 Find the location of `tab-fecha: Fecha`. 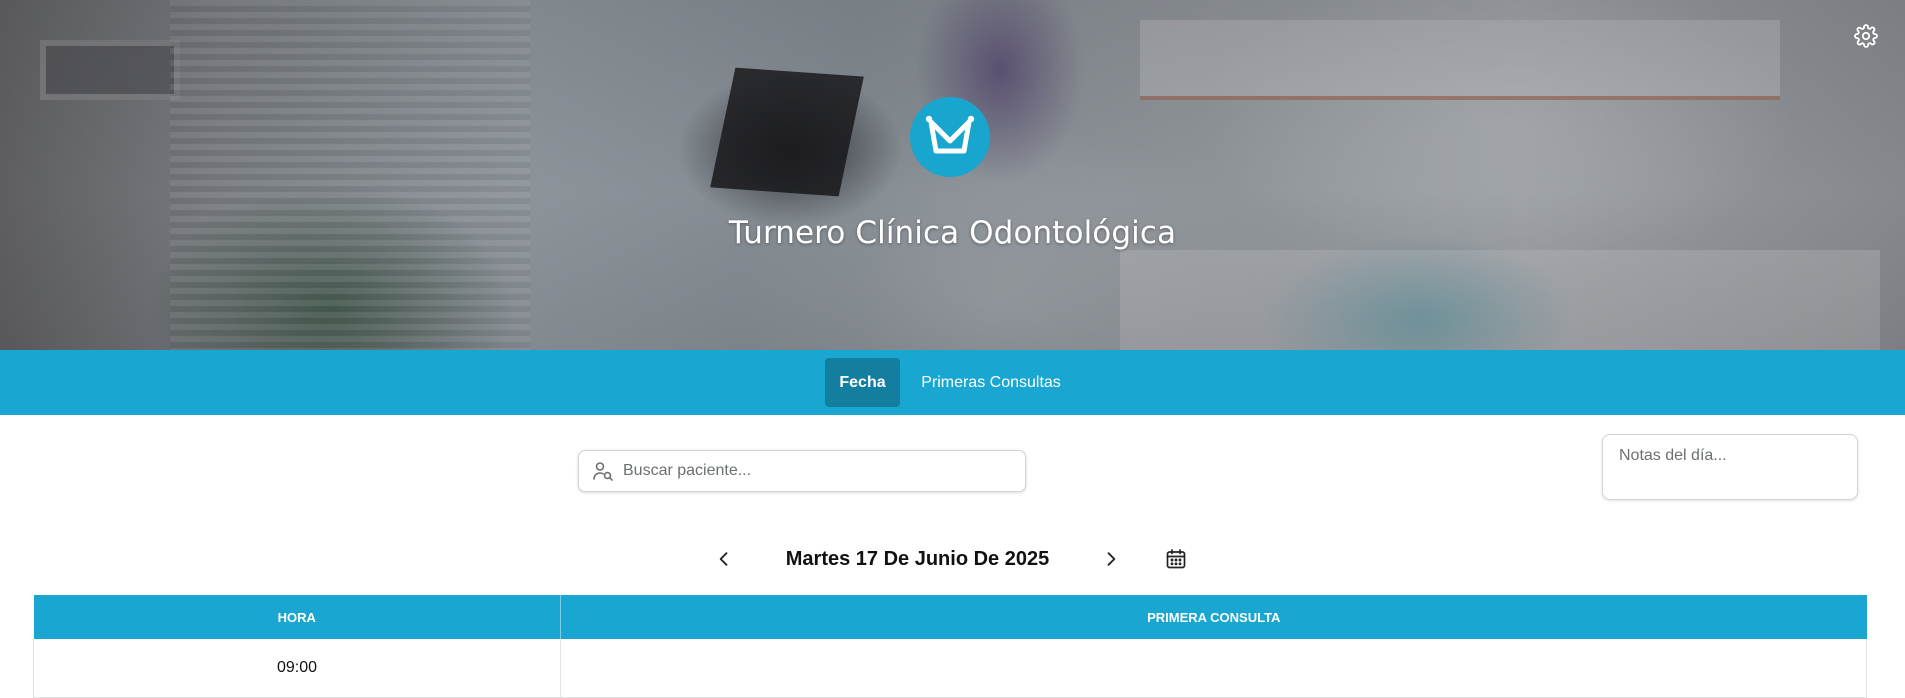

tab-fecha: Fecha is located at coordinates (862, 382).